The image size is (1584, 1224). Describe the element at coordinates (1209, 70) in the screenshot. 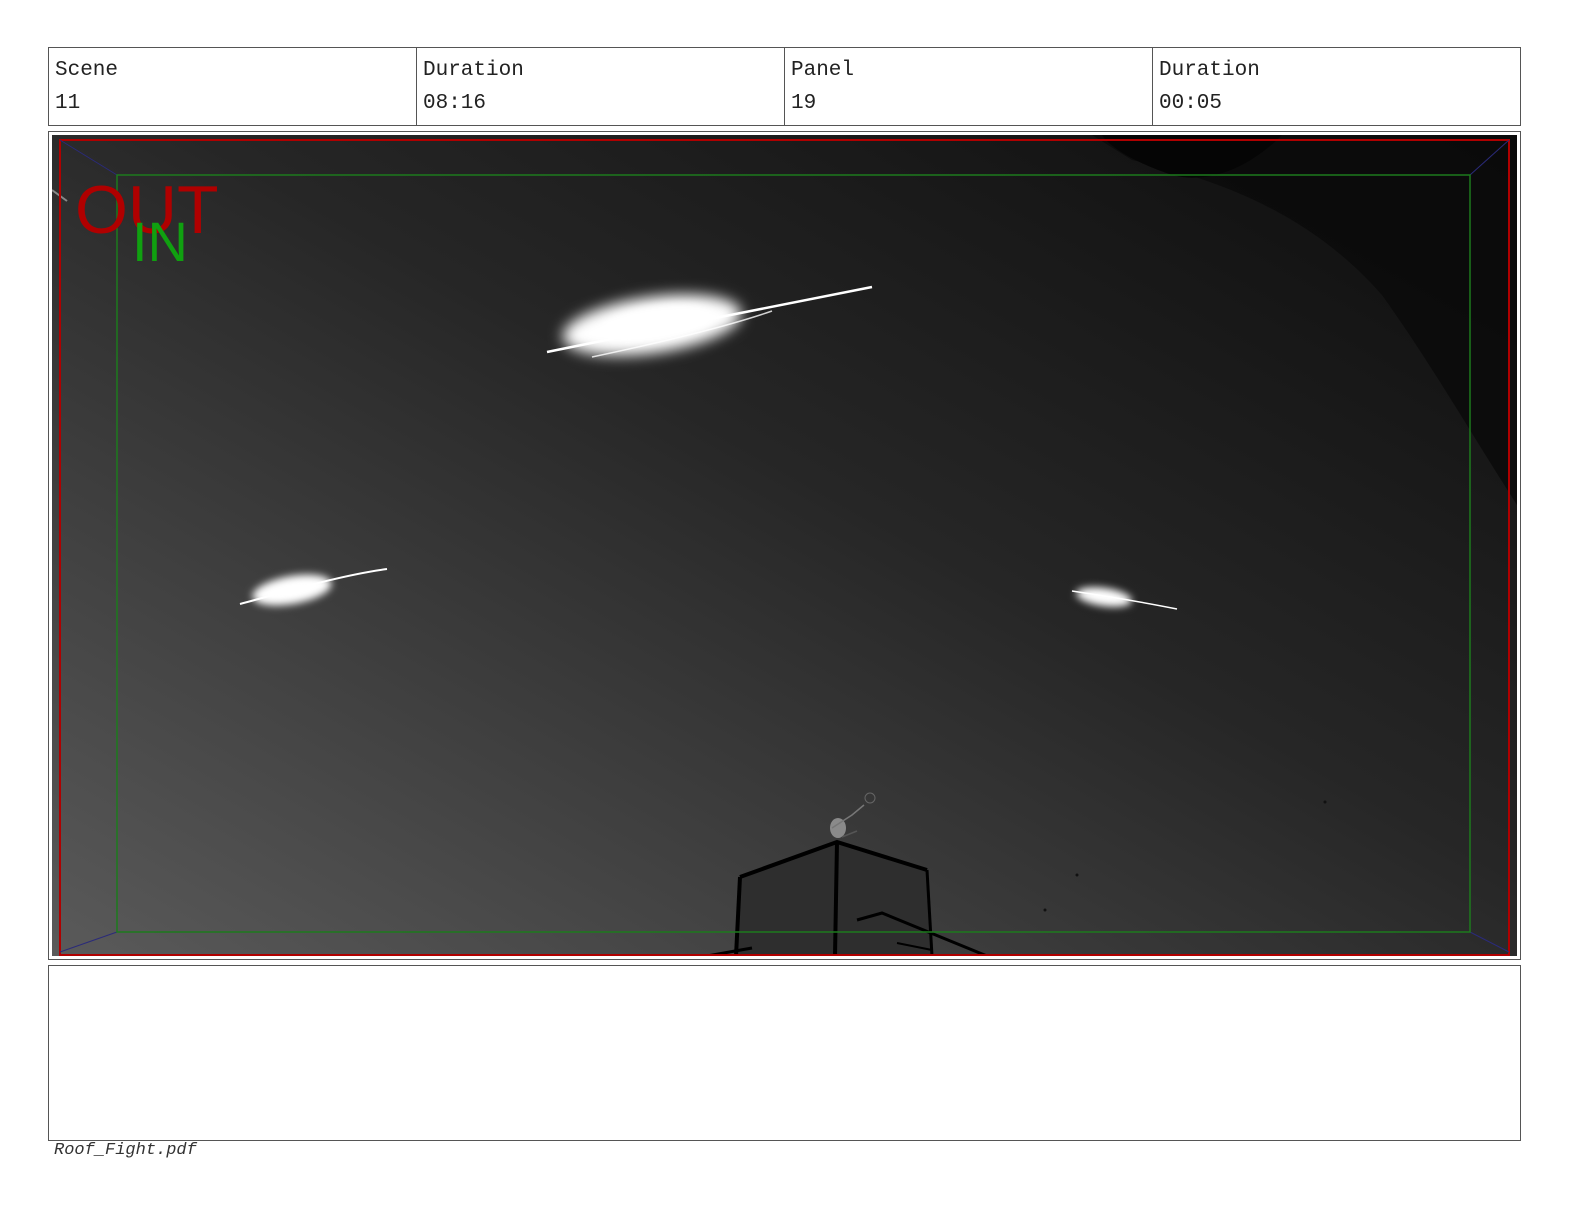

I see `panel-duration-label: Duration` at that location.